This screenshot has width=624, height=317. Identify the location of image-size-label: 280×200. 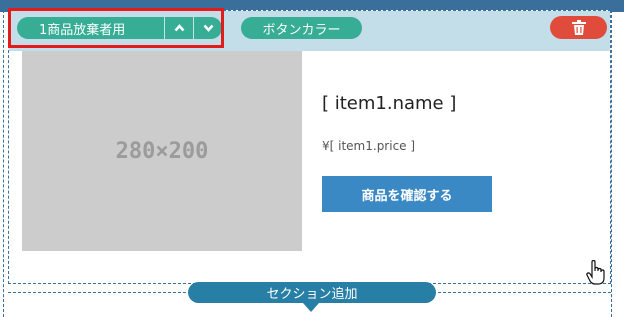
(162, 151).